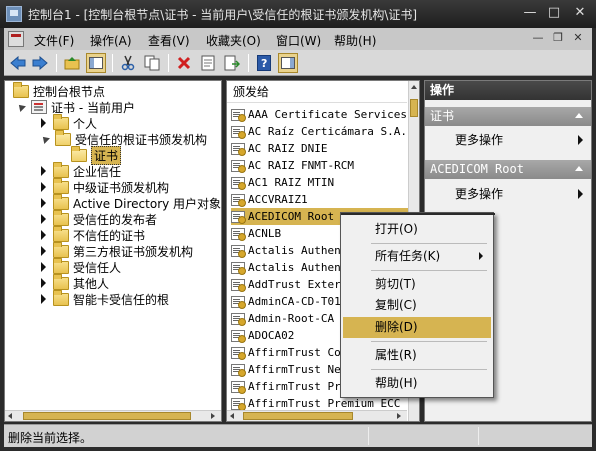  Describe the element at coordinates (208, 63) in the screenshot. I see `properties-icon` at that location.